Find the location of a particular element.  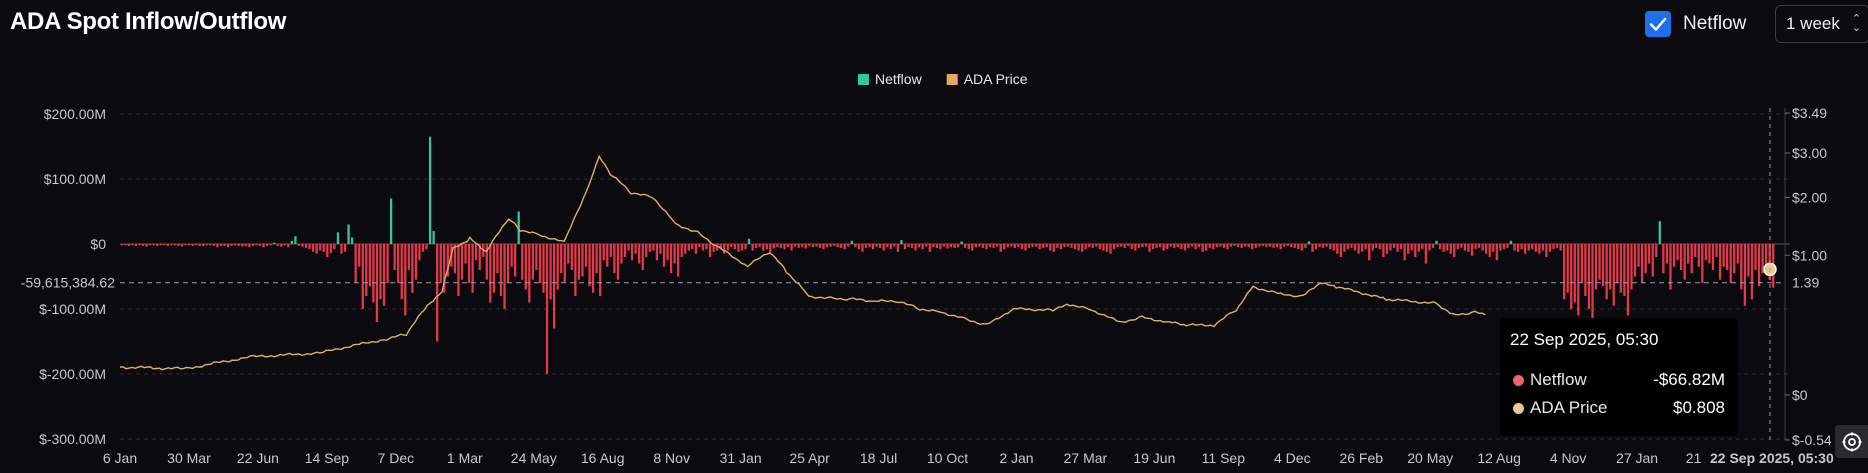

x-tick: 16 Aug is located at coordinates (603, 458).